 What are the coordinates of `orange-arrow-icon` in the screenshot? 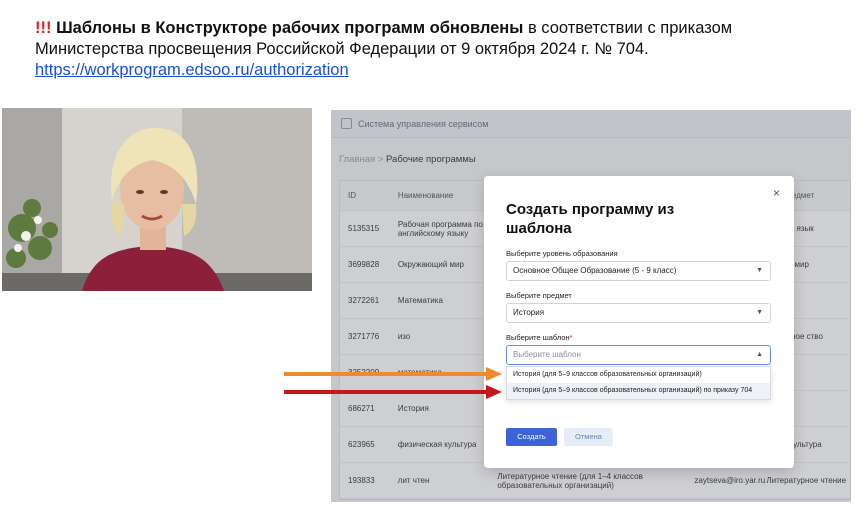 It's located at (393, 374).